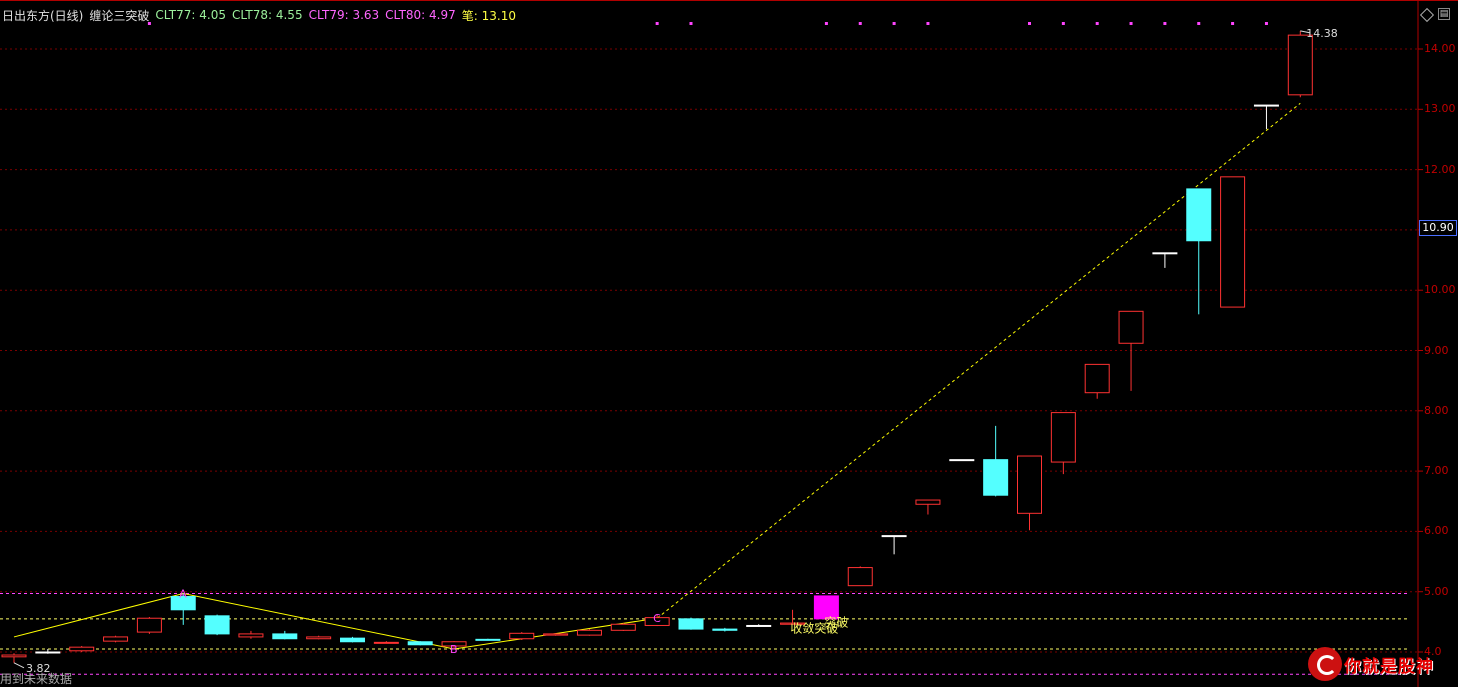 The width and height of the screenshot is (1458, 687). Describe the element at coordinates (42, 15) in the screenshot. I see `stock-title: 日出东方(日线)` at that location.